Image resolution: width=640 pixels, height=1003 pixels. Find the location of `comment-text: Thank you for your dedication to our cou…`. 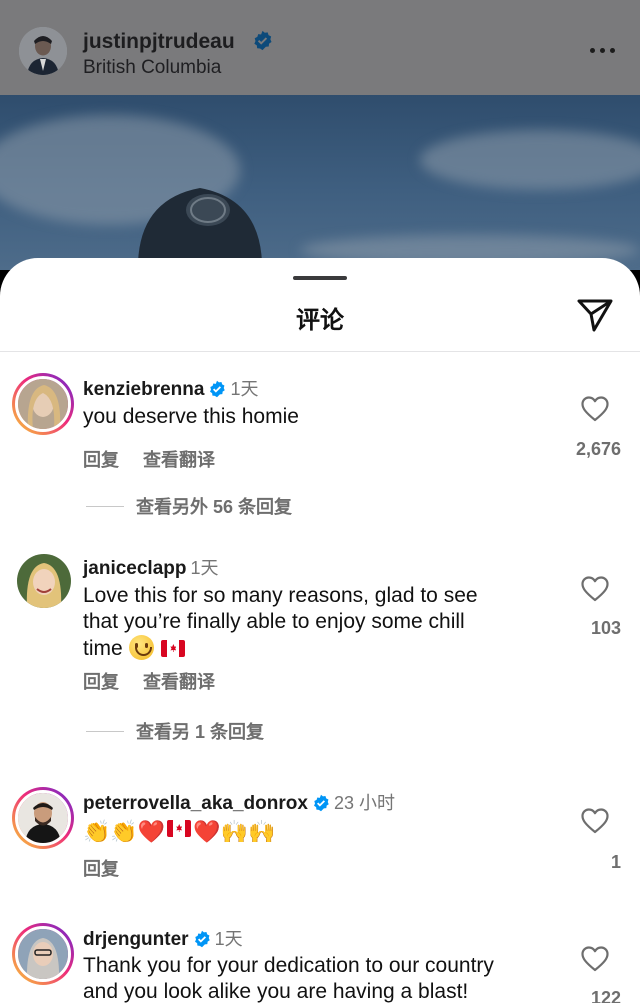

comment-text: Thank you for your dedication to our cou… is located at coordinates (313, 978).